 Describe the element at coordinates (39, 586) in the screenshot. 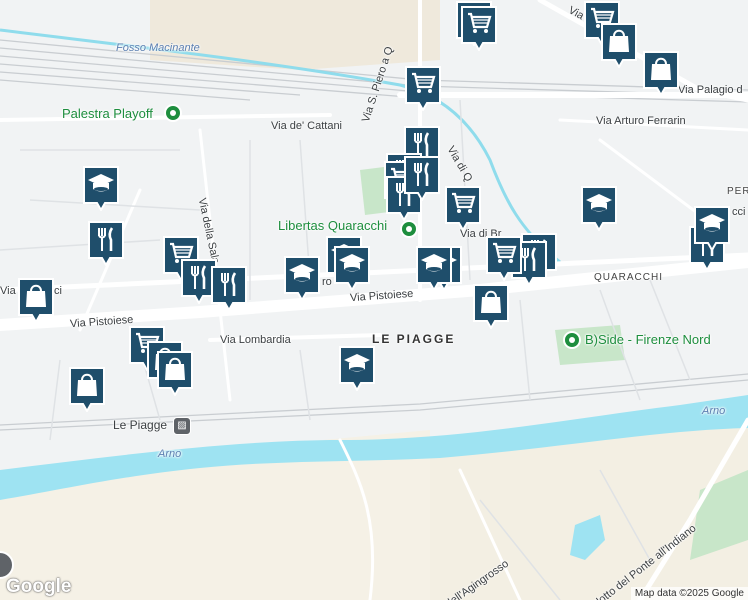

I see `google-logo: Google` at that location.